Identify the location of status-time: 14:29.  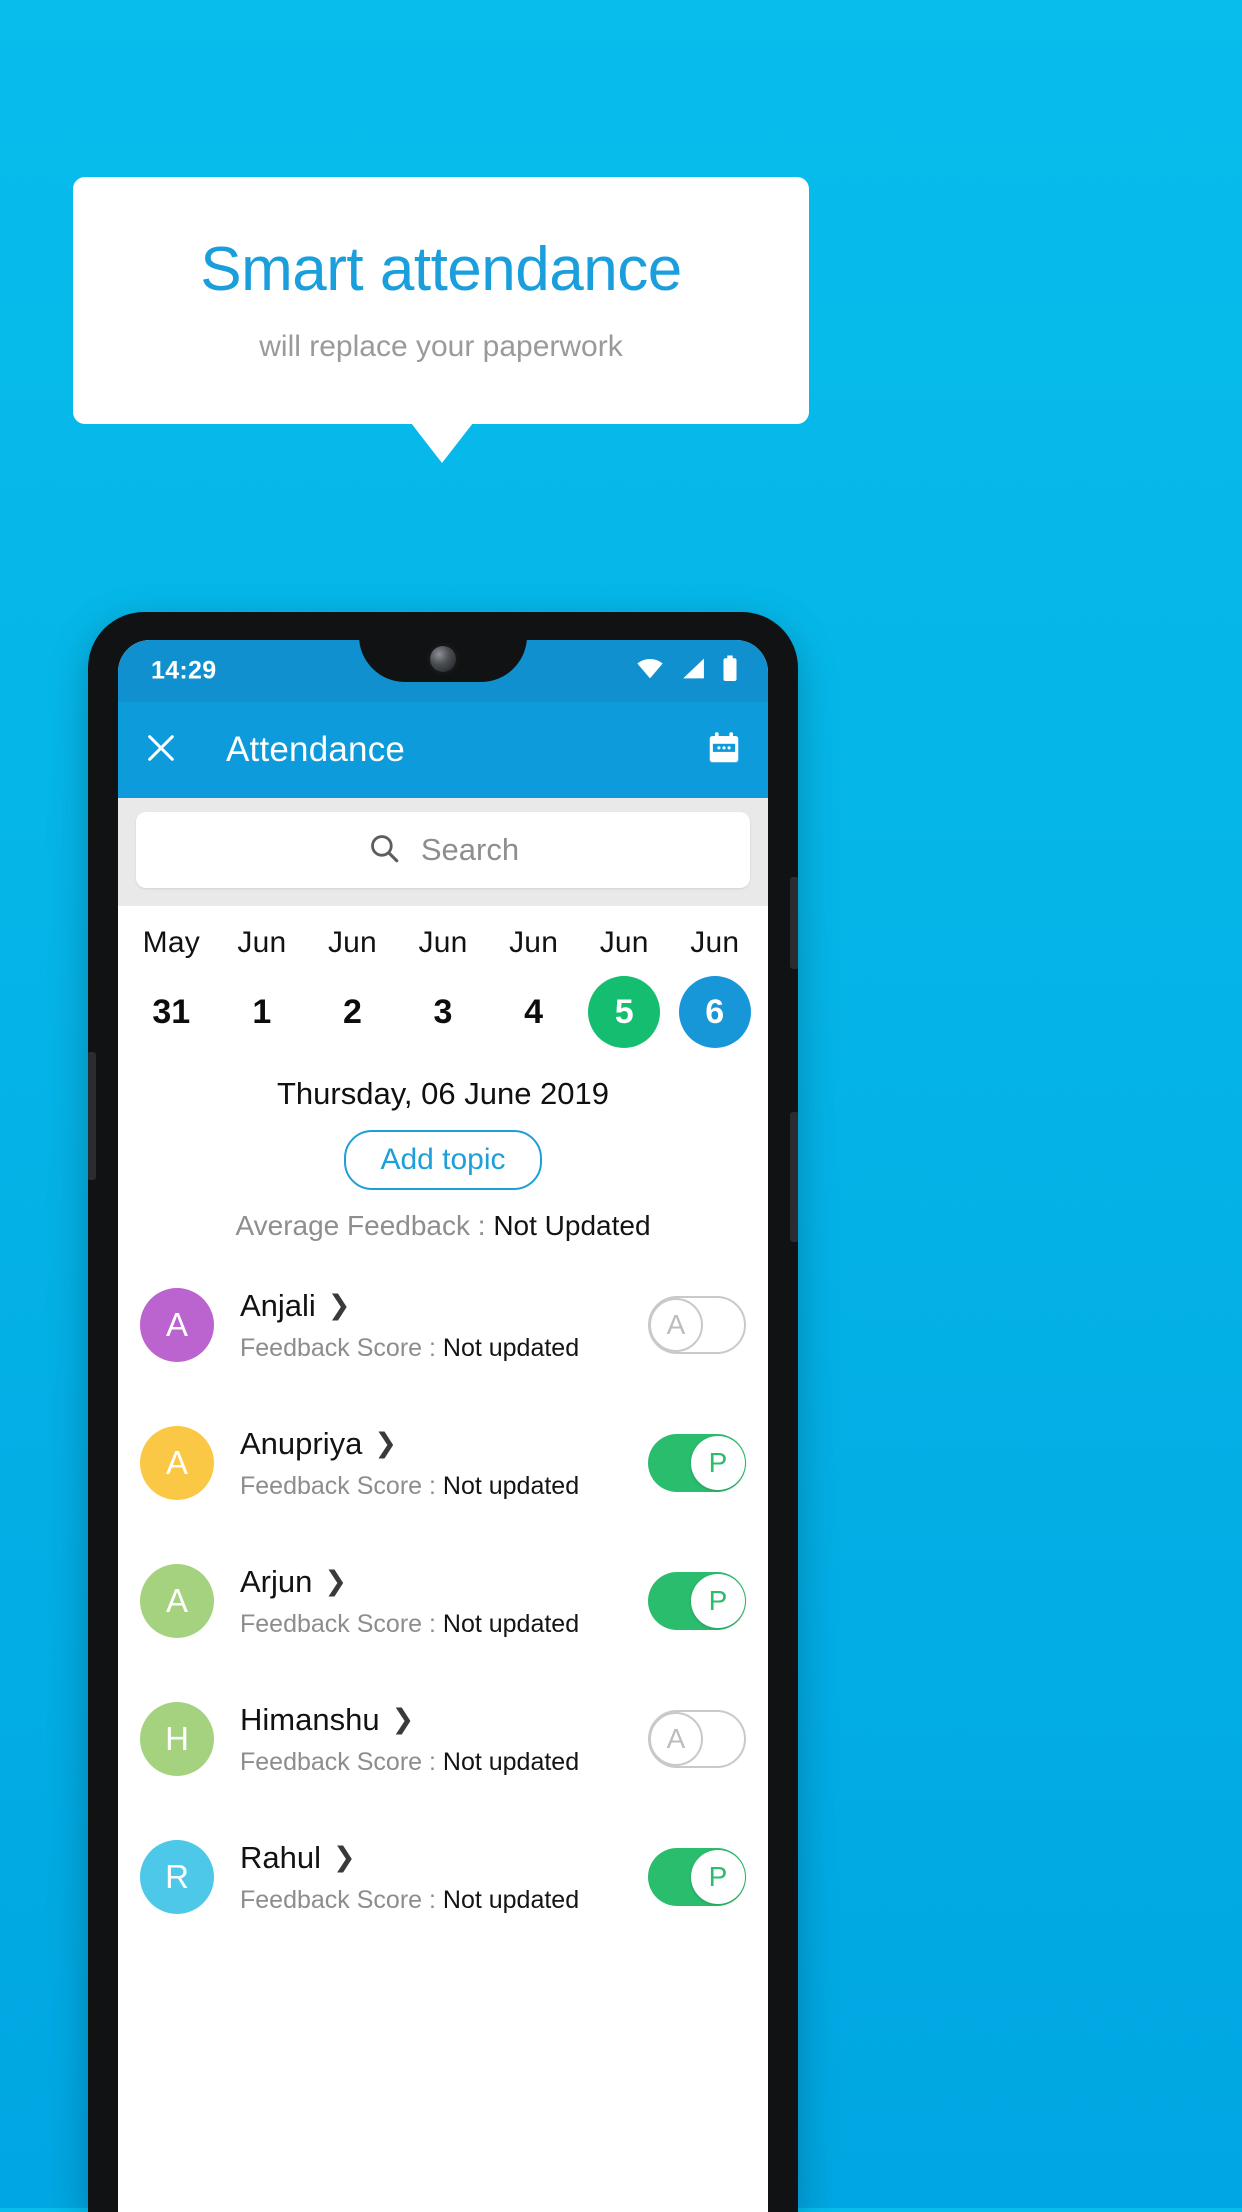
(184, 670).